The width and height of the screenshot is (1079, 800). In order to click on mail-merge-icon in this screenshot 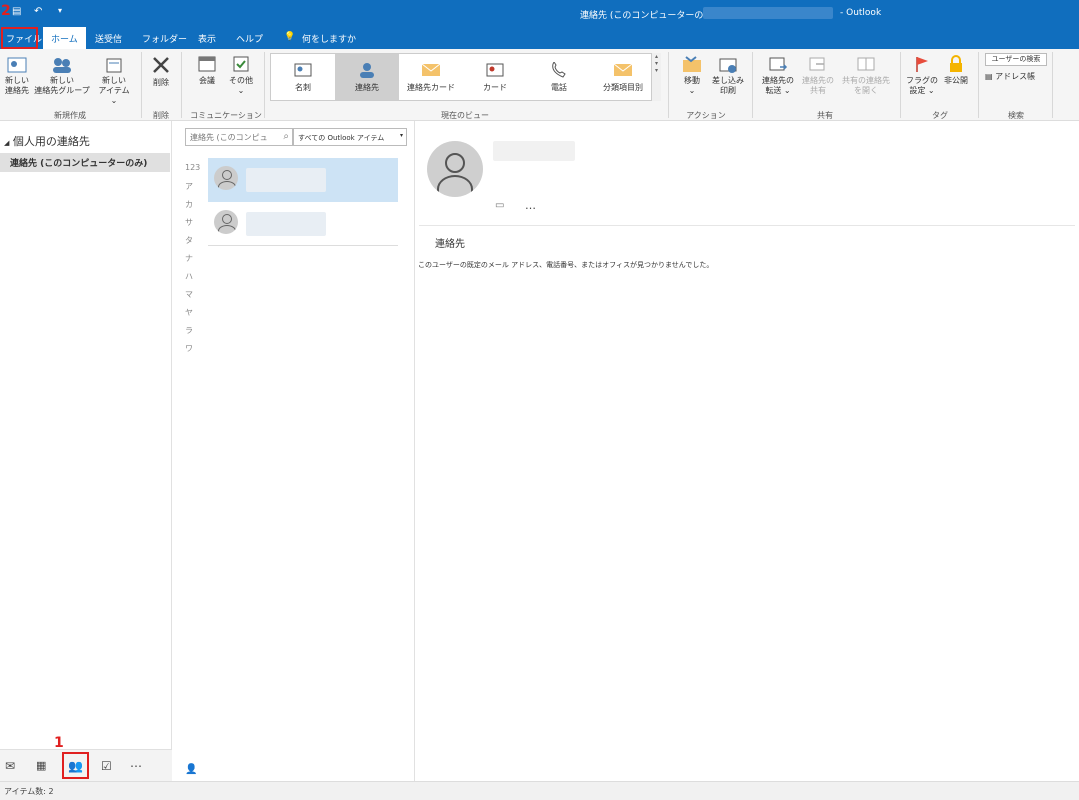, I will do `click(728, 65)`.